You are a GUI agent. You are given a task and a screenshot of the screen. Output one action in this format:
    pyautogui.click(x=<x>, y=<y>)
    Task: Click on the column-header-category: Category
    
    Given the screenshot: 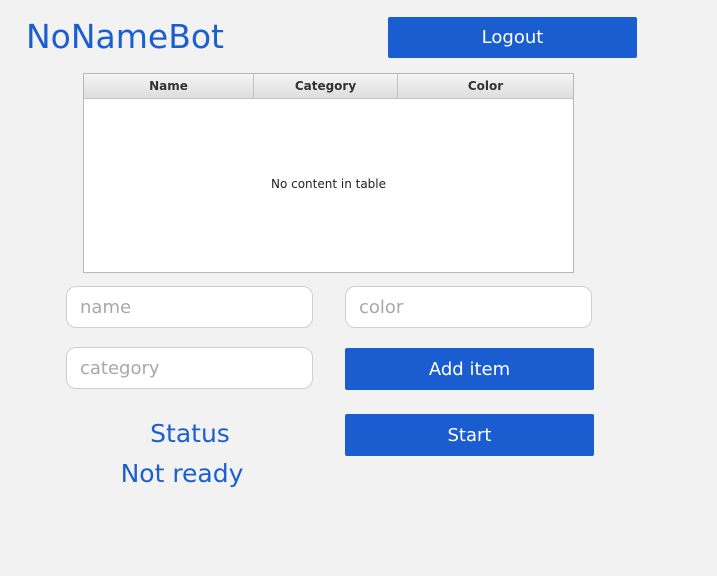 What is the action you would take?
    pyautogui.click(x=326, y=86)
    